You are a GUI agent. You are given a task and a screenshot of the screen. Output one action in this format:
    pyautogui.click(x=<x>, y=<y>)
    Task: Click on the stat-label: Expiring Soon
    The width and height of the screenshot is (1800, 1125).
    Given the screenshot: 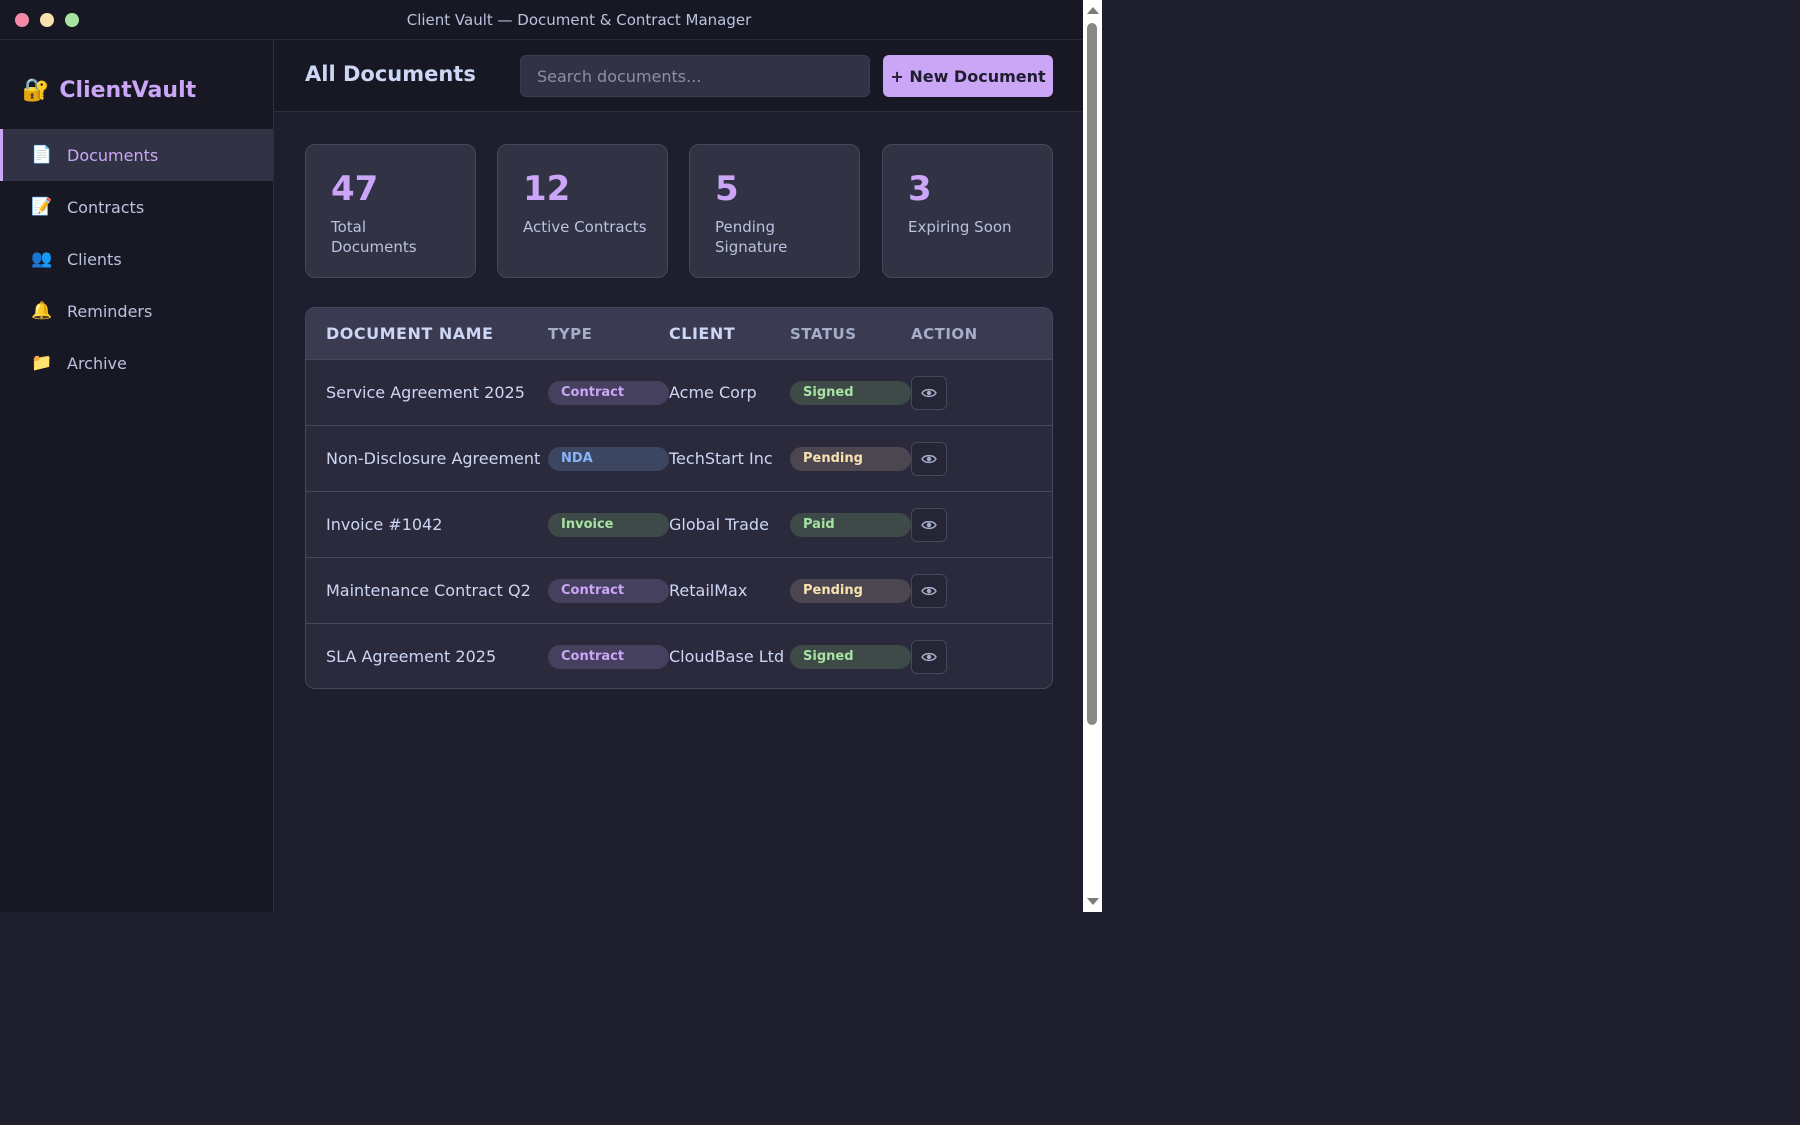 What is the action you would take?
    pyautogui.click(x=960, y=227)
    